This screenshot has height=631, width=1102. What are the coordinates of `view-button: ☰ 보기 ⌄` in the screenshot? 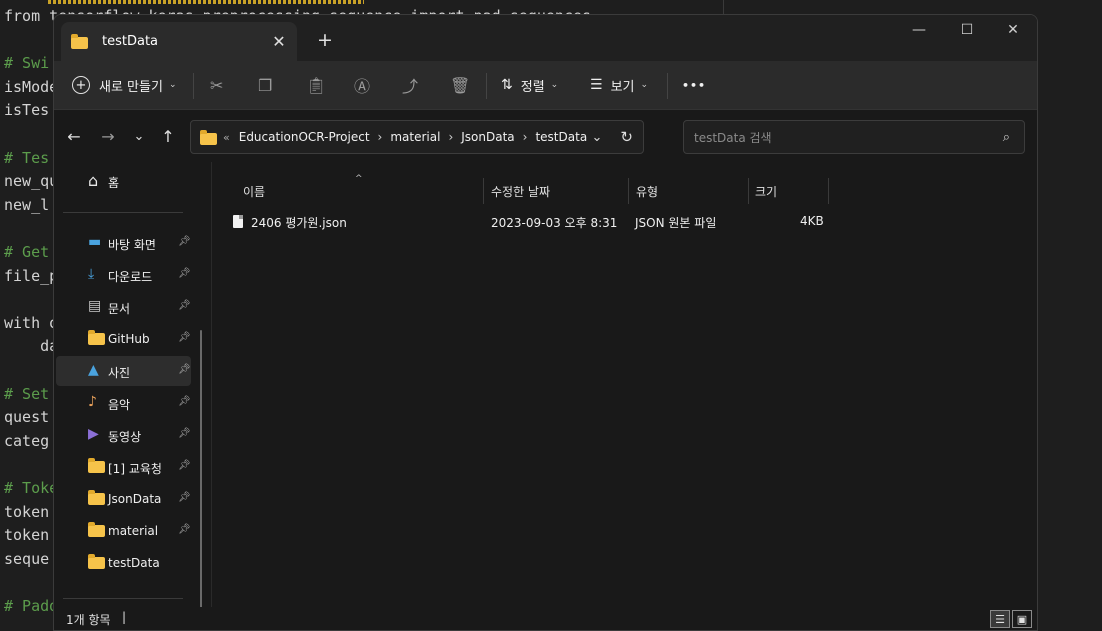 It's located at (619, 85).